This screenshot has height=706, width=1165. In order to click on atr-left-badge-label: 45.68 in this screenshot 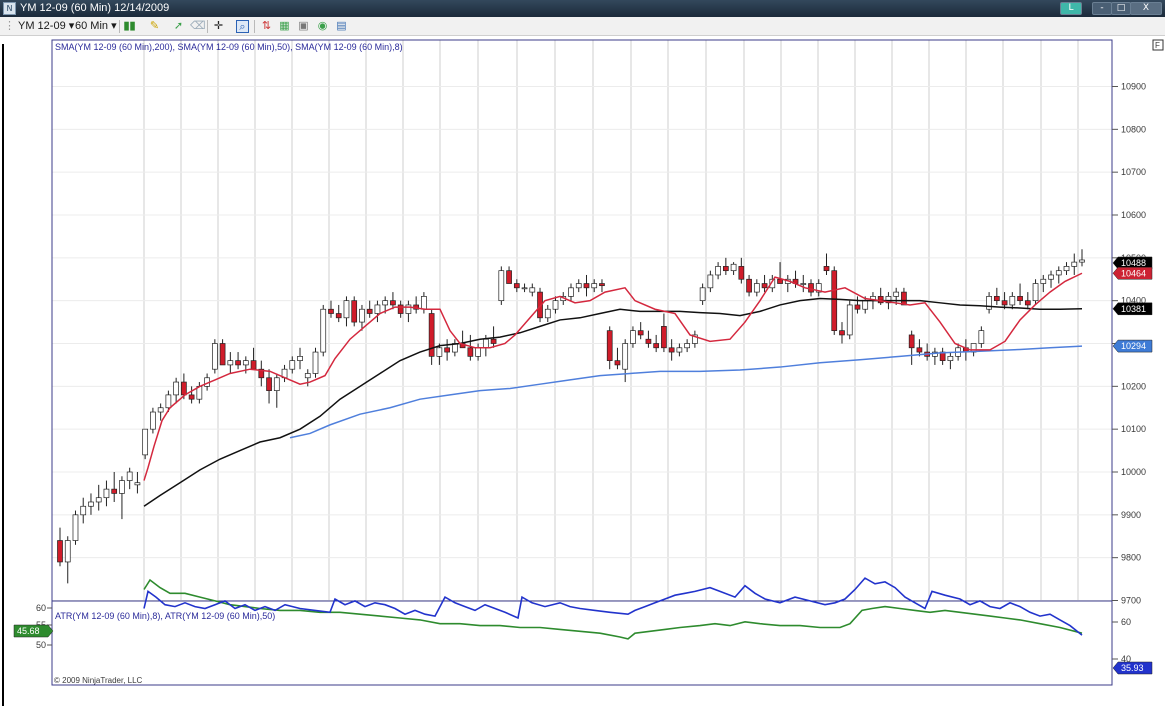, I will do `click(28, 631)`.